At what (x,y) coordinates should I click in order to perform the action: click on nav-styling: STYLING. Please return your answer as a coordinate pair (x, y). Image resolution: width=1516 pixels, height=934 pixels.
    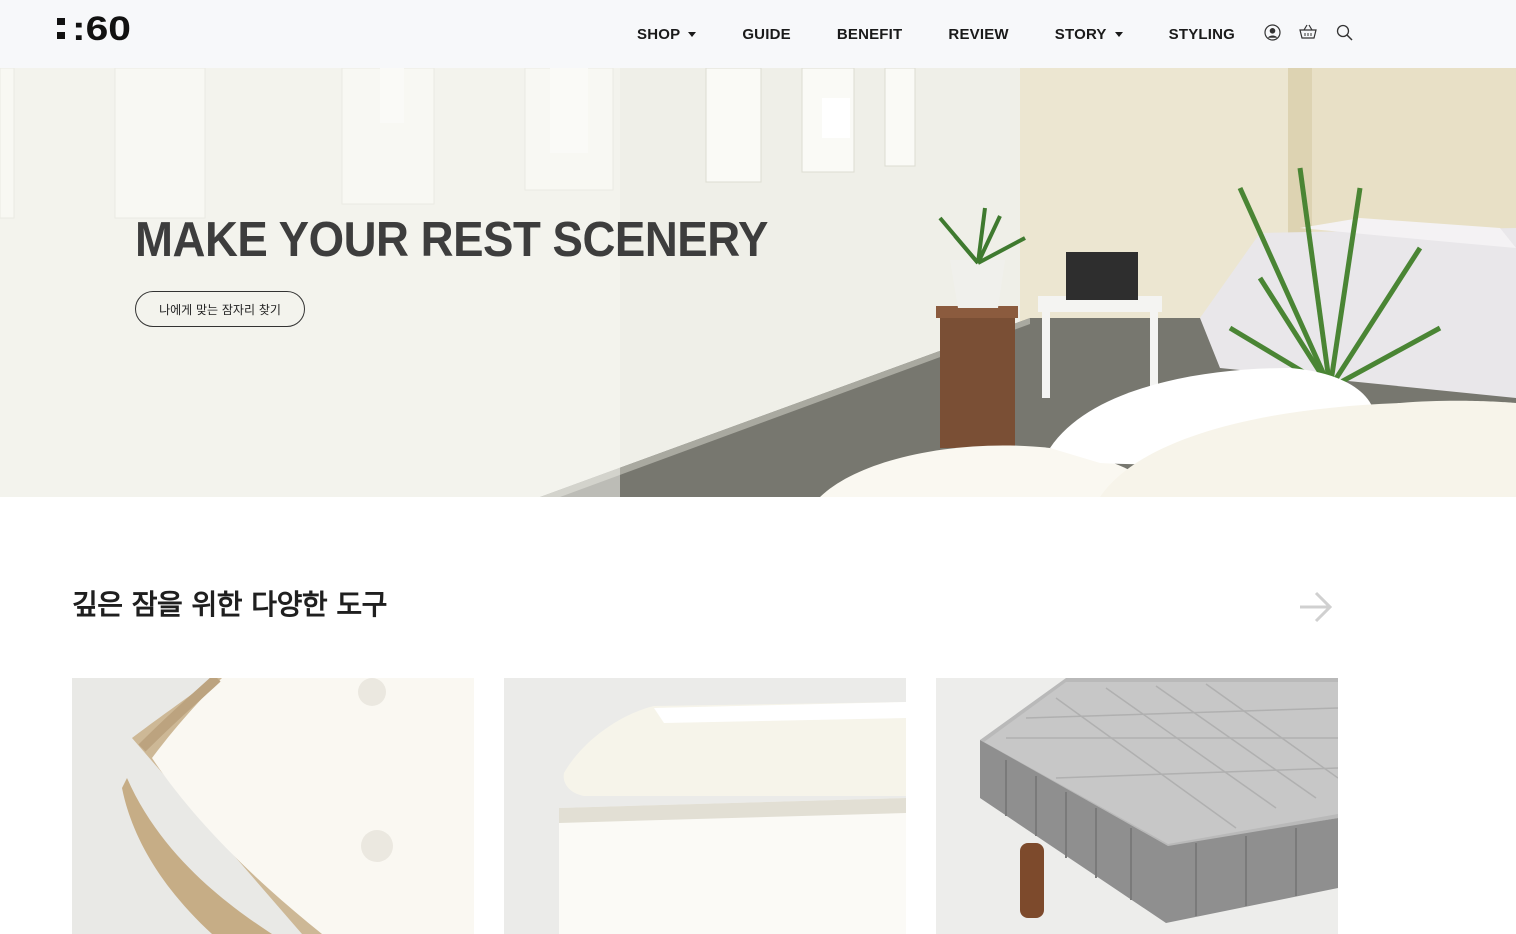
    Looking at the image, I should click on (1202, 34).